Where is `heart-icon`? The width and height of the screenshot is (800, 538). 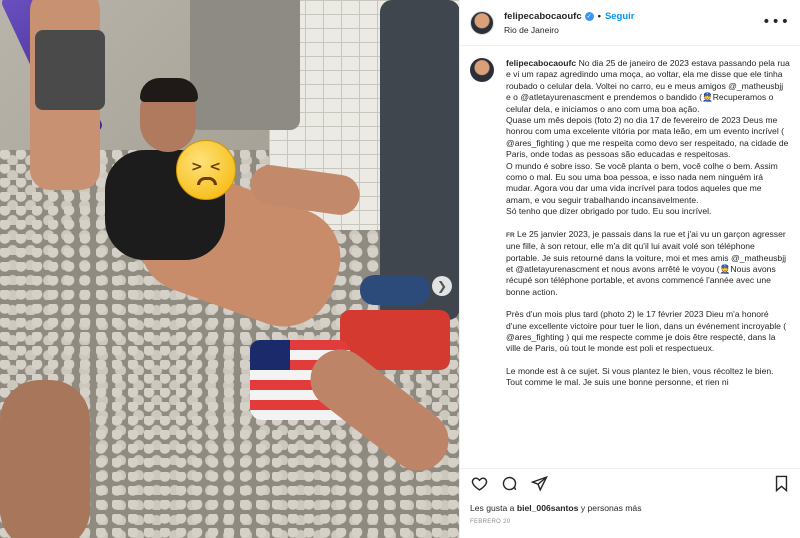
heart-icon is located at coordinates (479, 484).